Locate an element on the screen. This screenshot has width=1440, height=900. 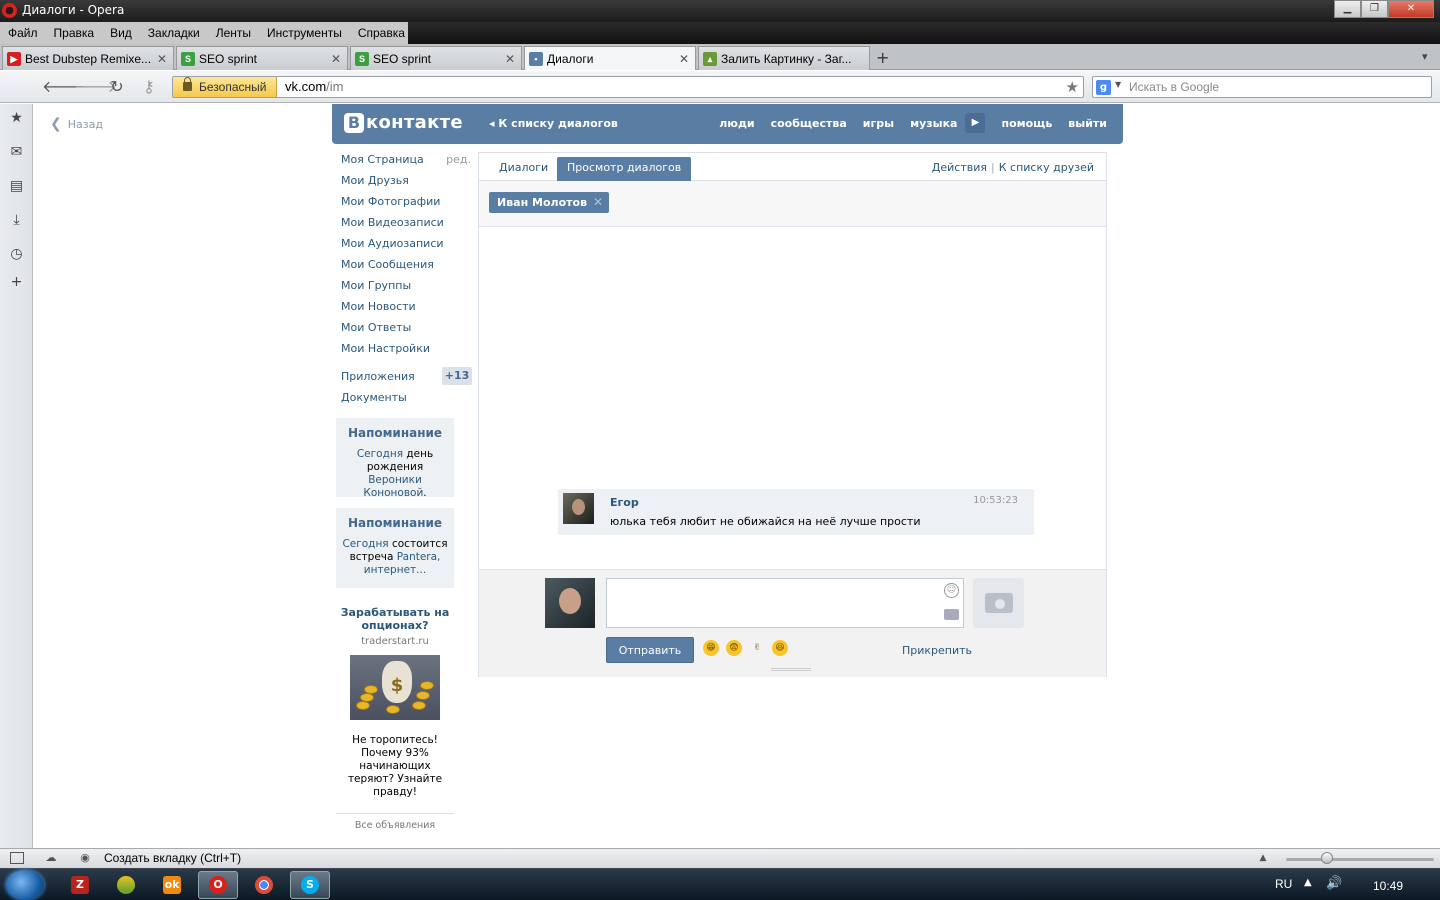
menu-my-videos: Мои Видеозаписи is located at coordinates (406, 227).